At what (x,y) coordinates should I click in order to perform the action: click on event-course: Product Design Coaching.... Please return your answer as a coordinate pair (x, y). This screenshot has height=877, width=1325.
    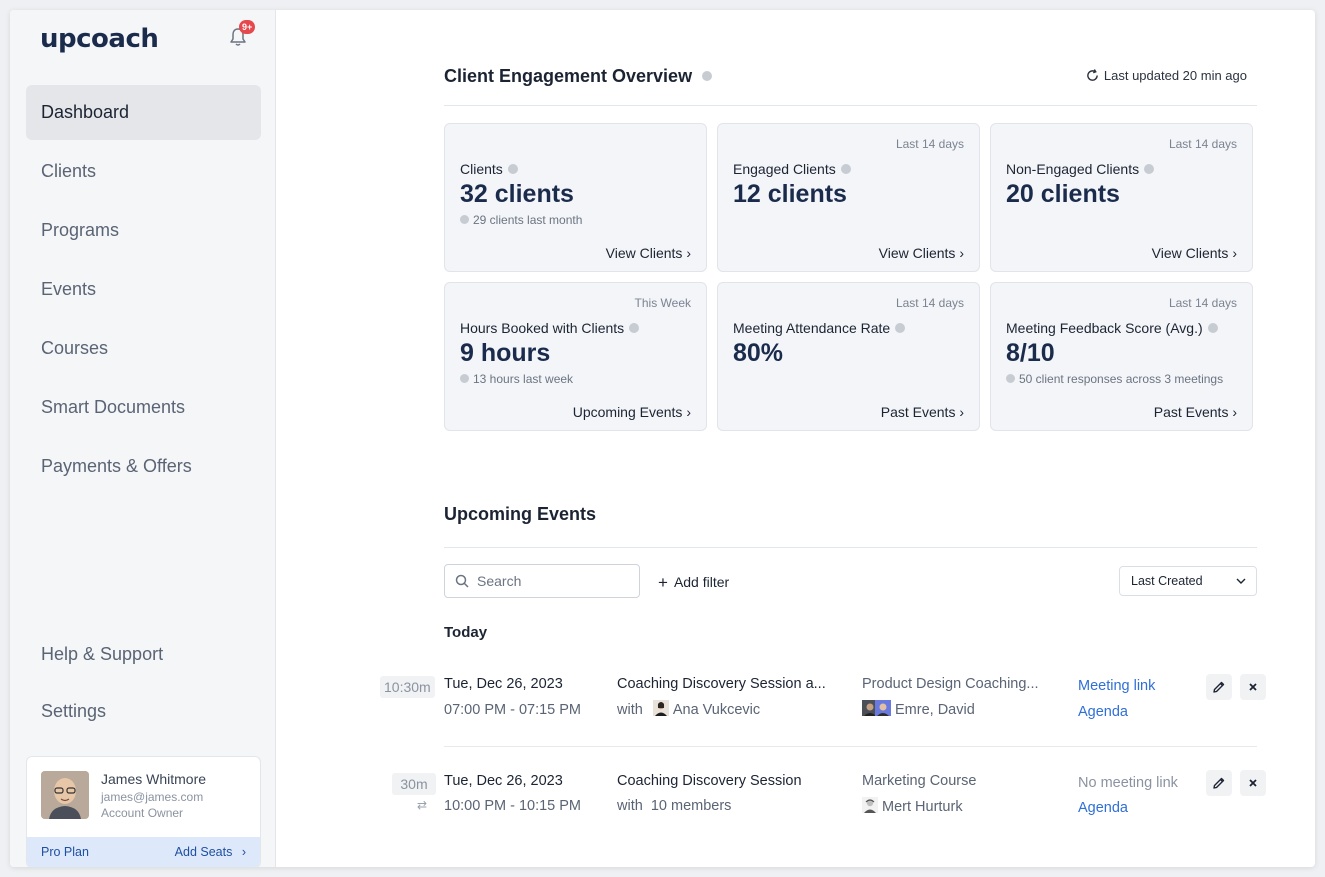
    Looking at the image, I should click on (950, 684).